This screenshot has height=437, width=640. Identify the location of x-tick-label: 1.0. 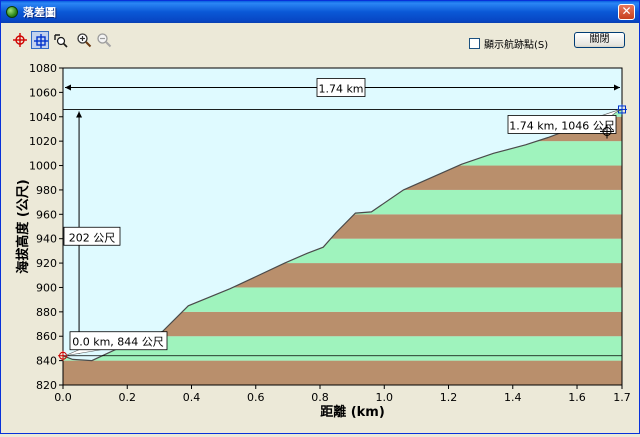
(385, 397).